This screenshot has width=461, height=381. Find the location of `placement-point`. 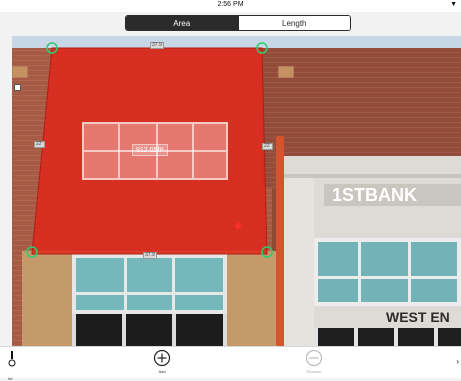

placement-point is located at coordinates (238, 226).